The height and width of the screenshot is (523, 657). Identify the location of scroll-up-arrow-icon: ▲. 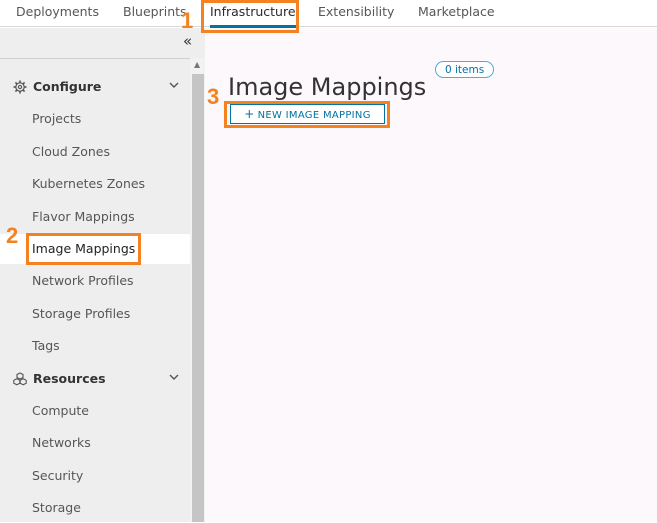
(197, 64).